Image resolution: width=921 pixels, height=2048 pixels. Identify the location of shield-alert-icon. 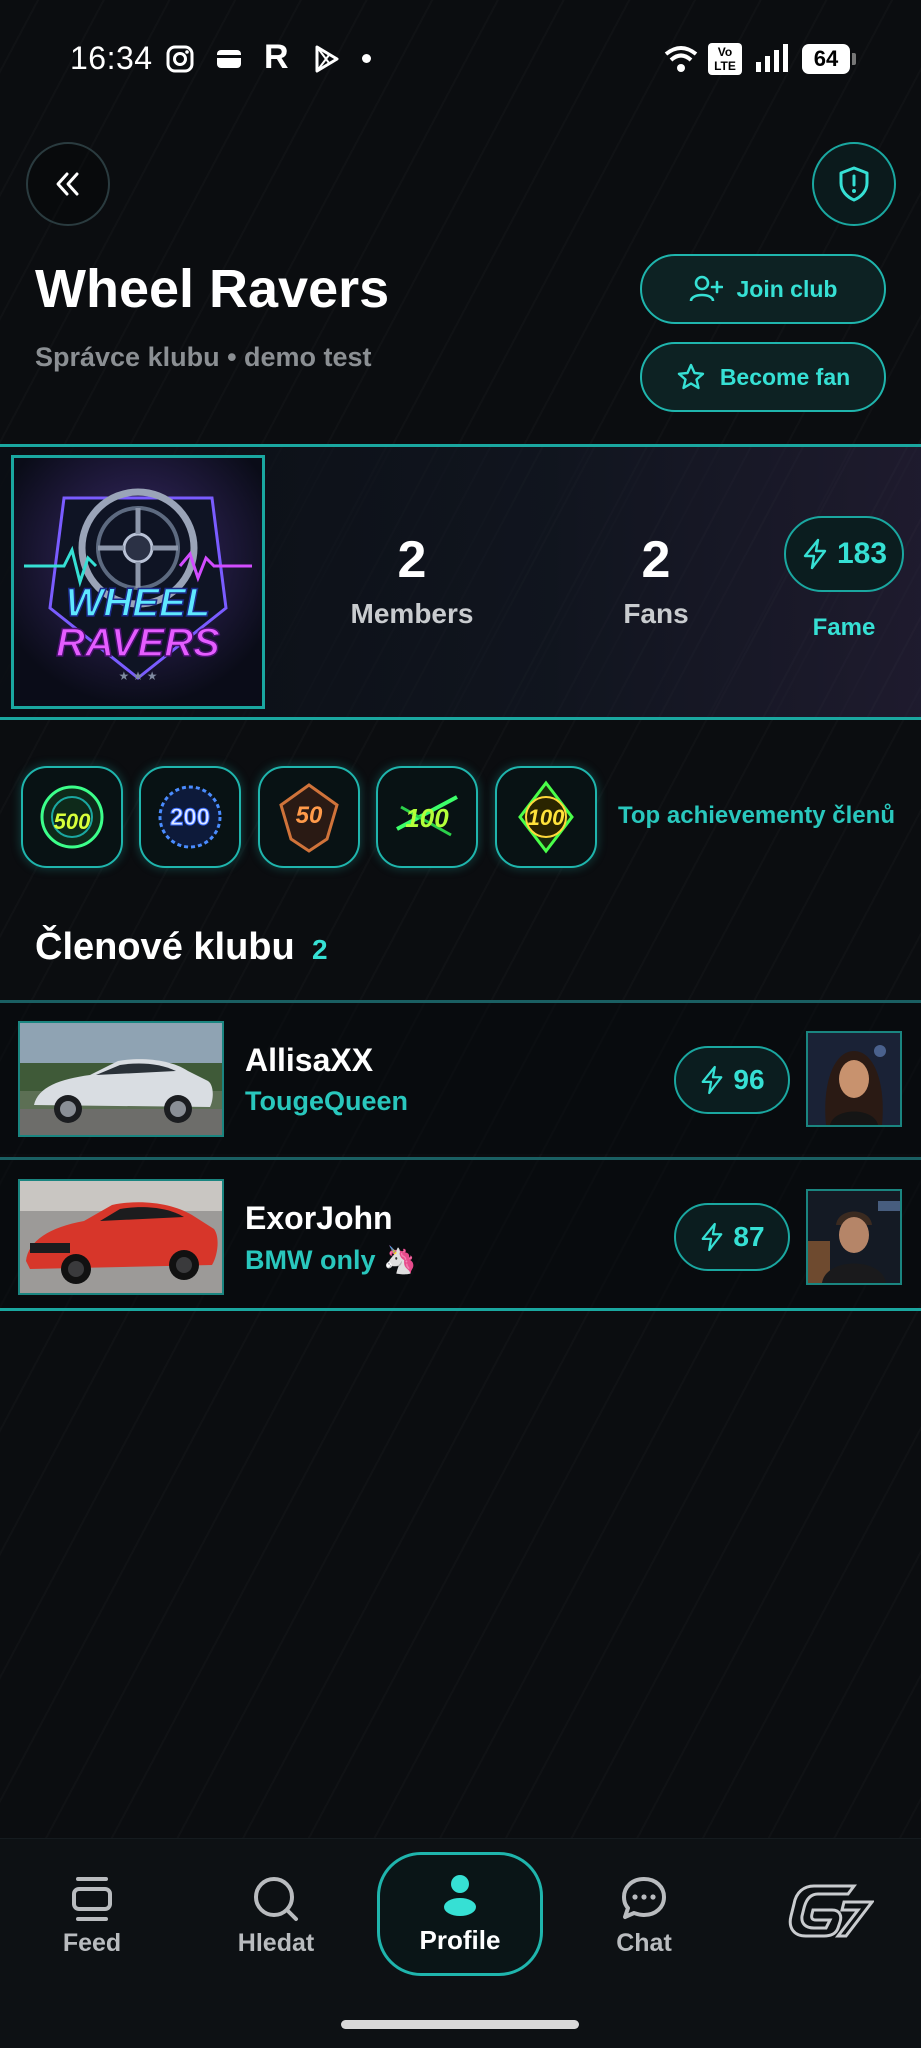
(854, 184).